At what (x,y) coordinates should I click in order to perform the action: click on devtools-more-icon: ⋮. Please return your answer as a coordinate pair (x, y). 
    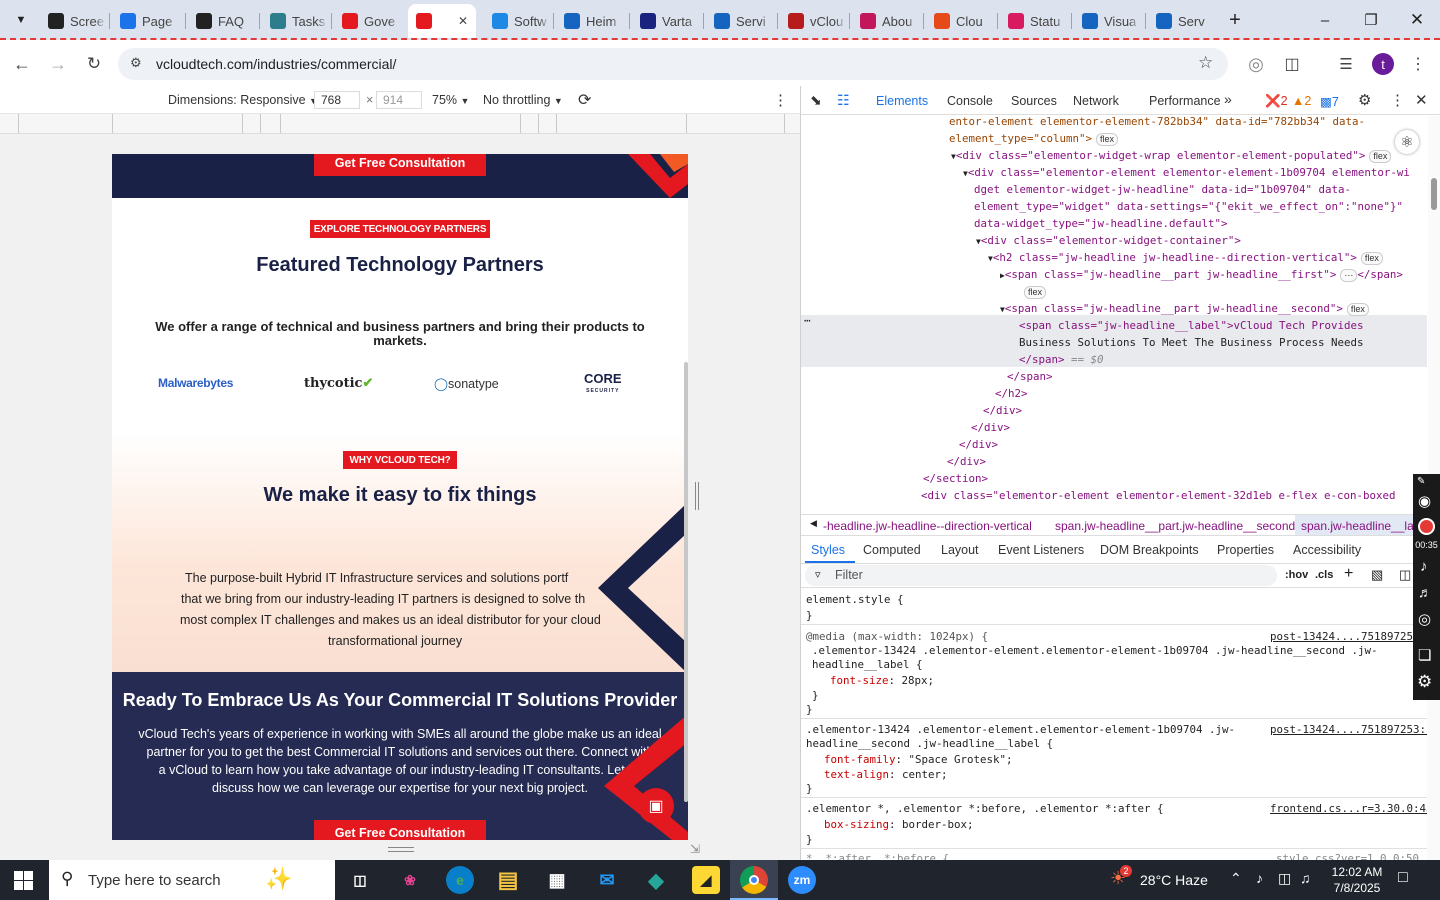
    Looking at the image, I should click on (1397, 100).